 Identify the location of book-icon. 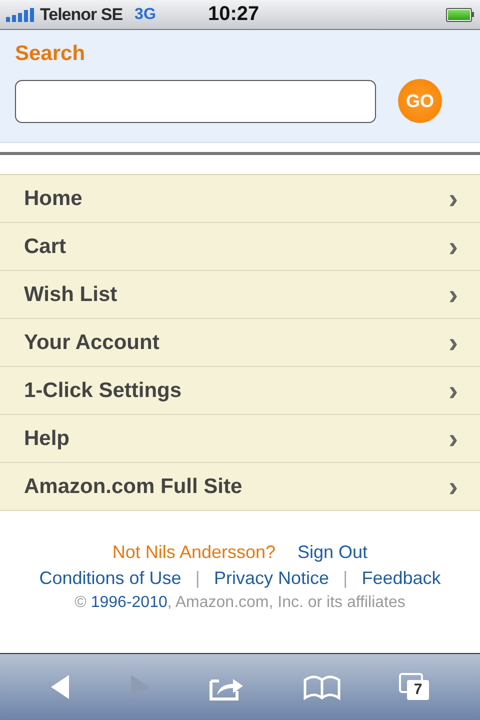
(322, 687).